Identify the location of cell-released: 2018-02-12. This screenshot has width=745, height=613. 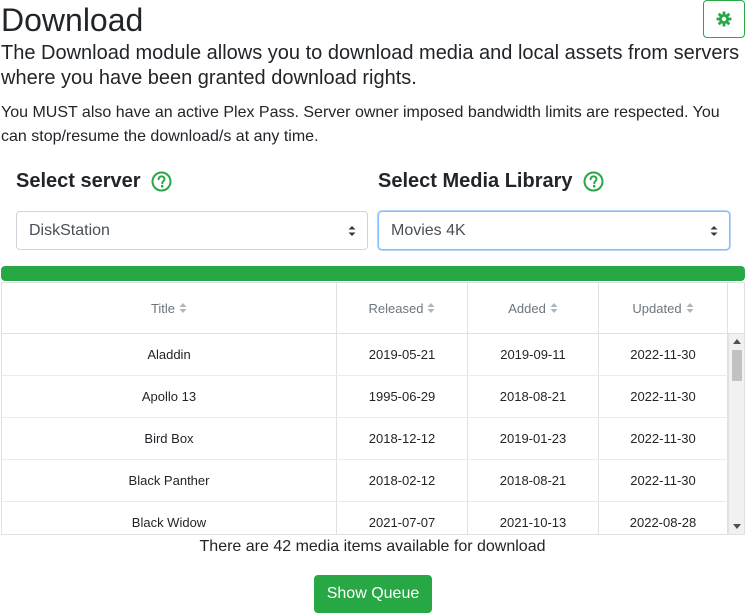
(402, 480).